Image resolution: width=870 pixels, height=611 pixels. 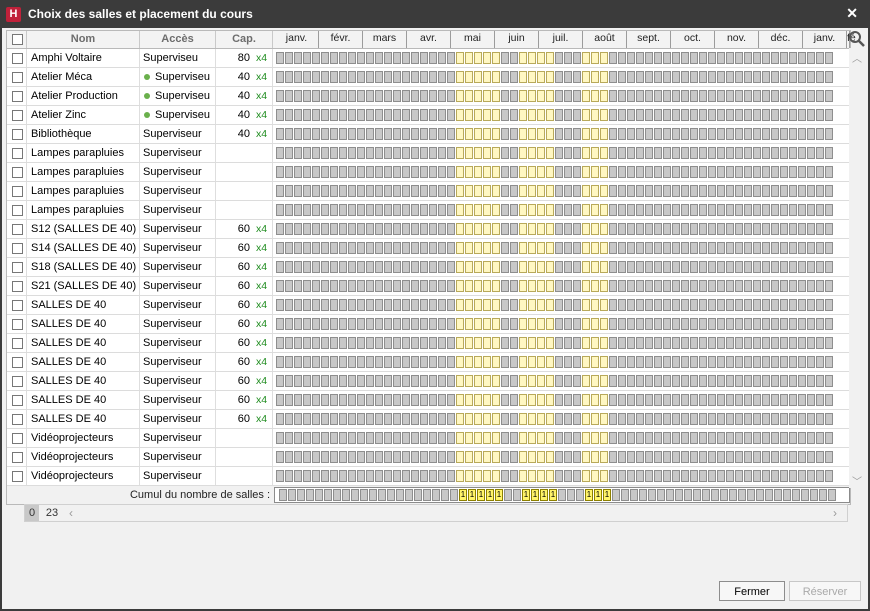 What do you see at coordinates (428, 476) in the screenshot?
I see `room-row: Vidéoprojecteurs Superviseur` at bounding box center [428, 476].